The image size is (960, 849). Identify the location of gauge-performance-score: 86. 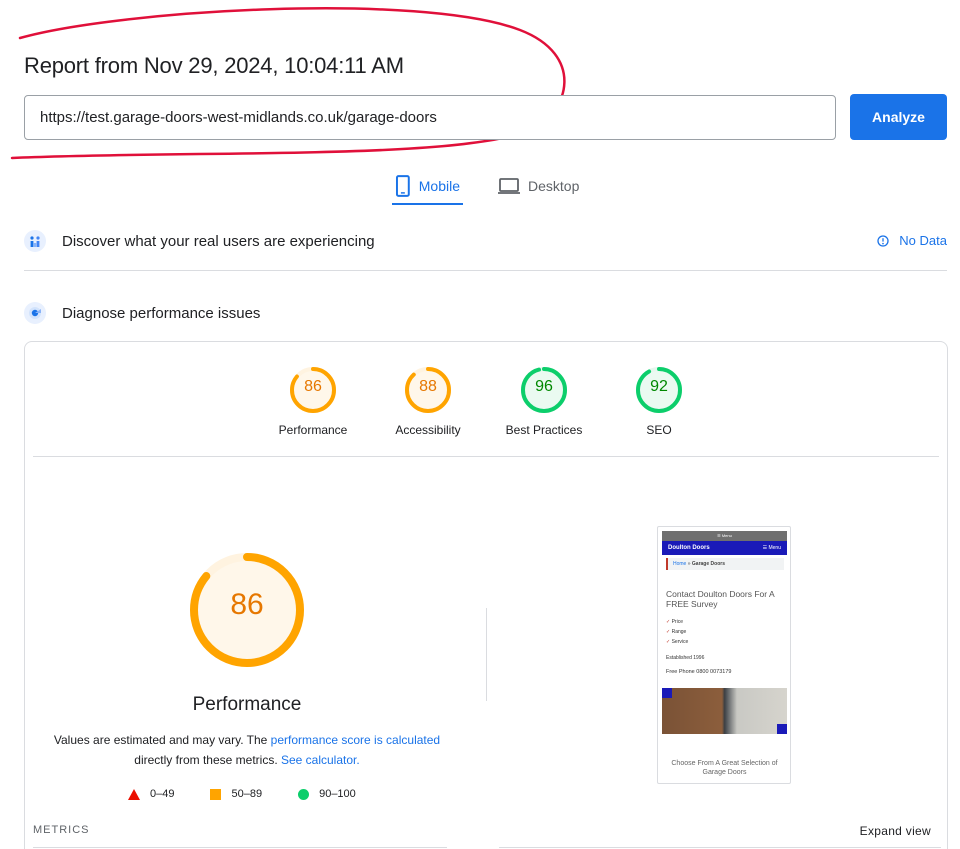
(313, 386).